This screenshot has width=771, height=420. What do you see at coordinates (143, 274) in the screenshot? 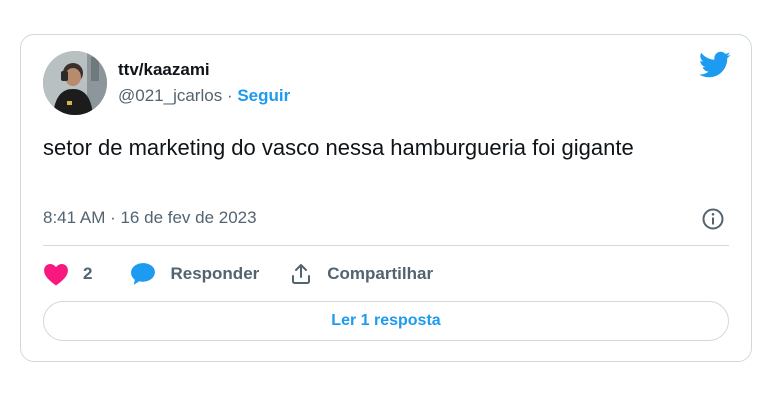
I see `speech-bubble-icon` at bounding box center [143, 274].